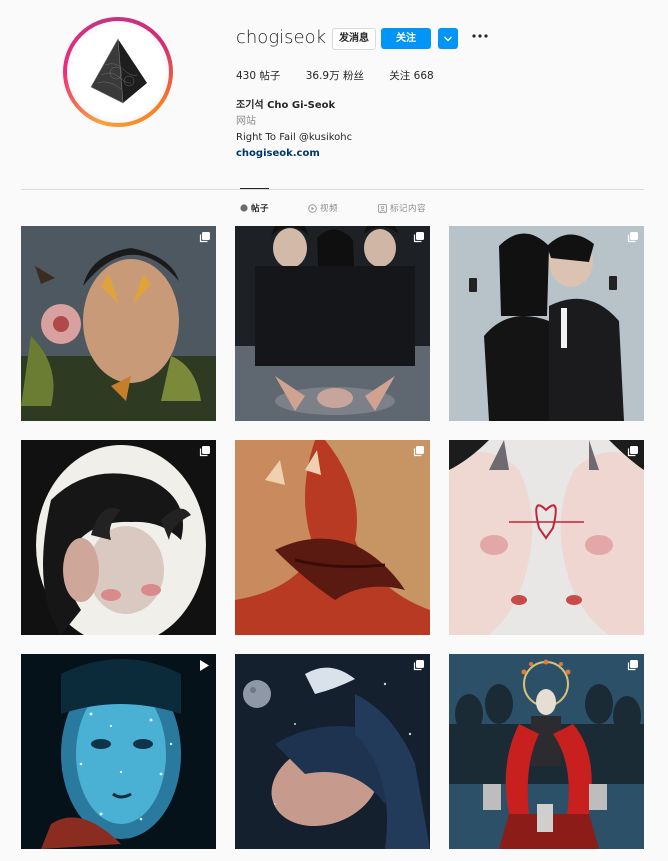  What do you see at coordinates (382, 208) in the screenshot?
I see `tagged-icon` at bounding box center [382, 208].